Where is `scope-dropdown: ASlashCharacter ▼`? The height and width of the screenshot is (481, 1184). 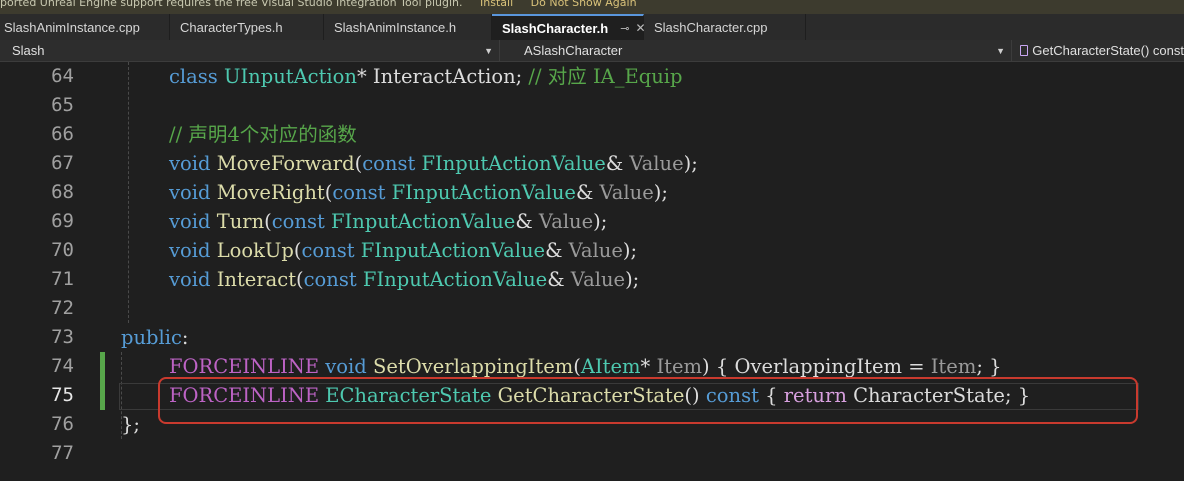
scope-dropdown: ASlashCharacter ▼ is located at coordinates (761, 50).